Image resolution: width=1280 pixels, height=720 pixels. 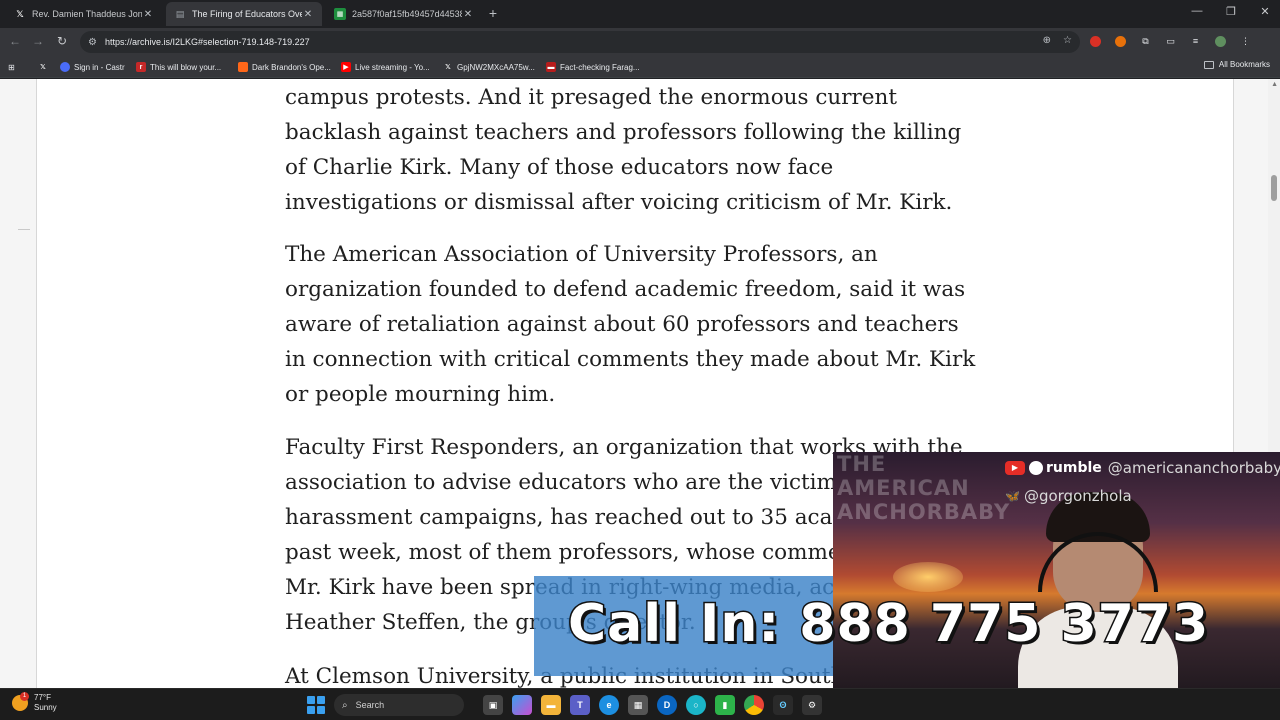 What do you see at coordinates (340, 14) in the screenshot?
I see `sheet-icon: ▦` at bounding box center [340, 14].